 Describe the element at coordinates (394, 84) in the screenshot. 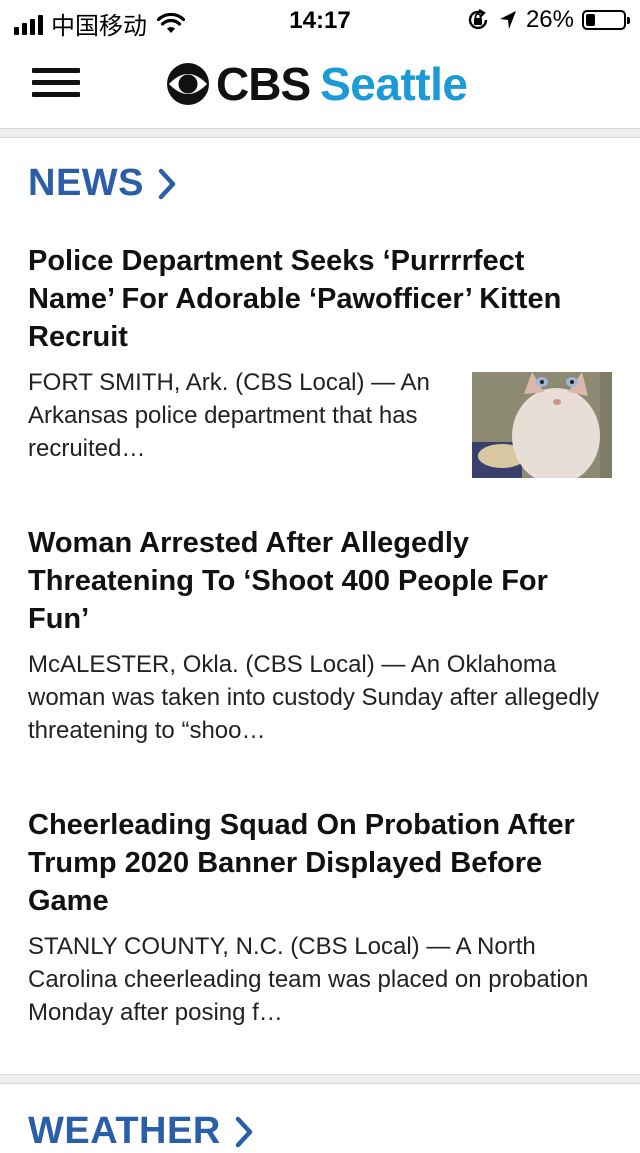

I see `logo-city: Seattle` at that location.